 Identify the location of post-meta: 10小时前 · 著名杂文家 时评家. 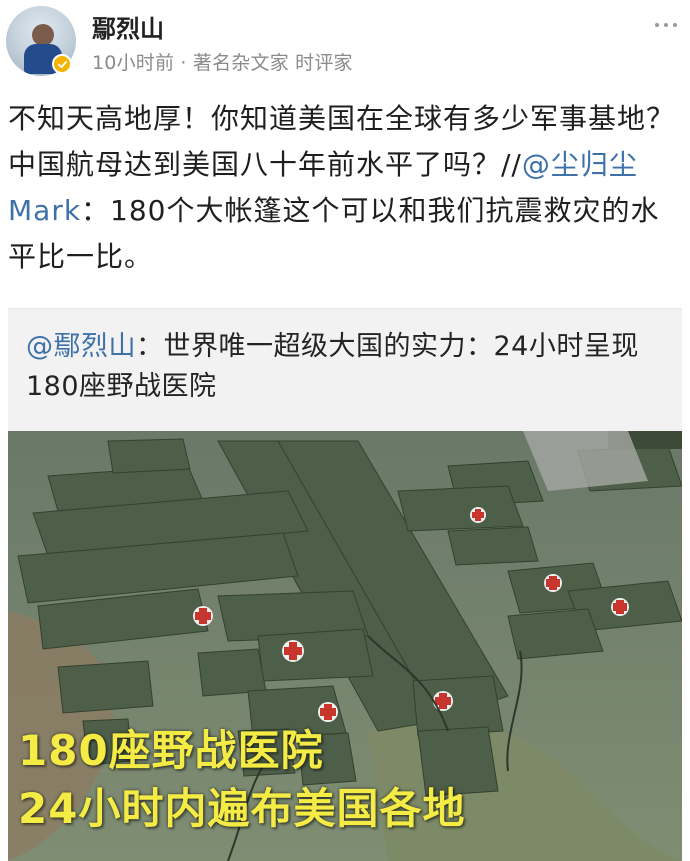
(222, 63).